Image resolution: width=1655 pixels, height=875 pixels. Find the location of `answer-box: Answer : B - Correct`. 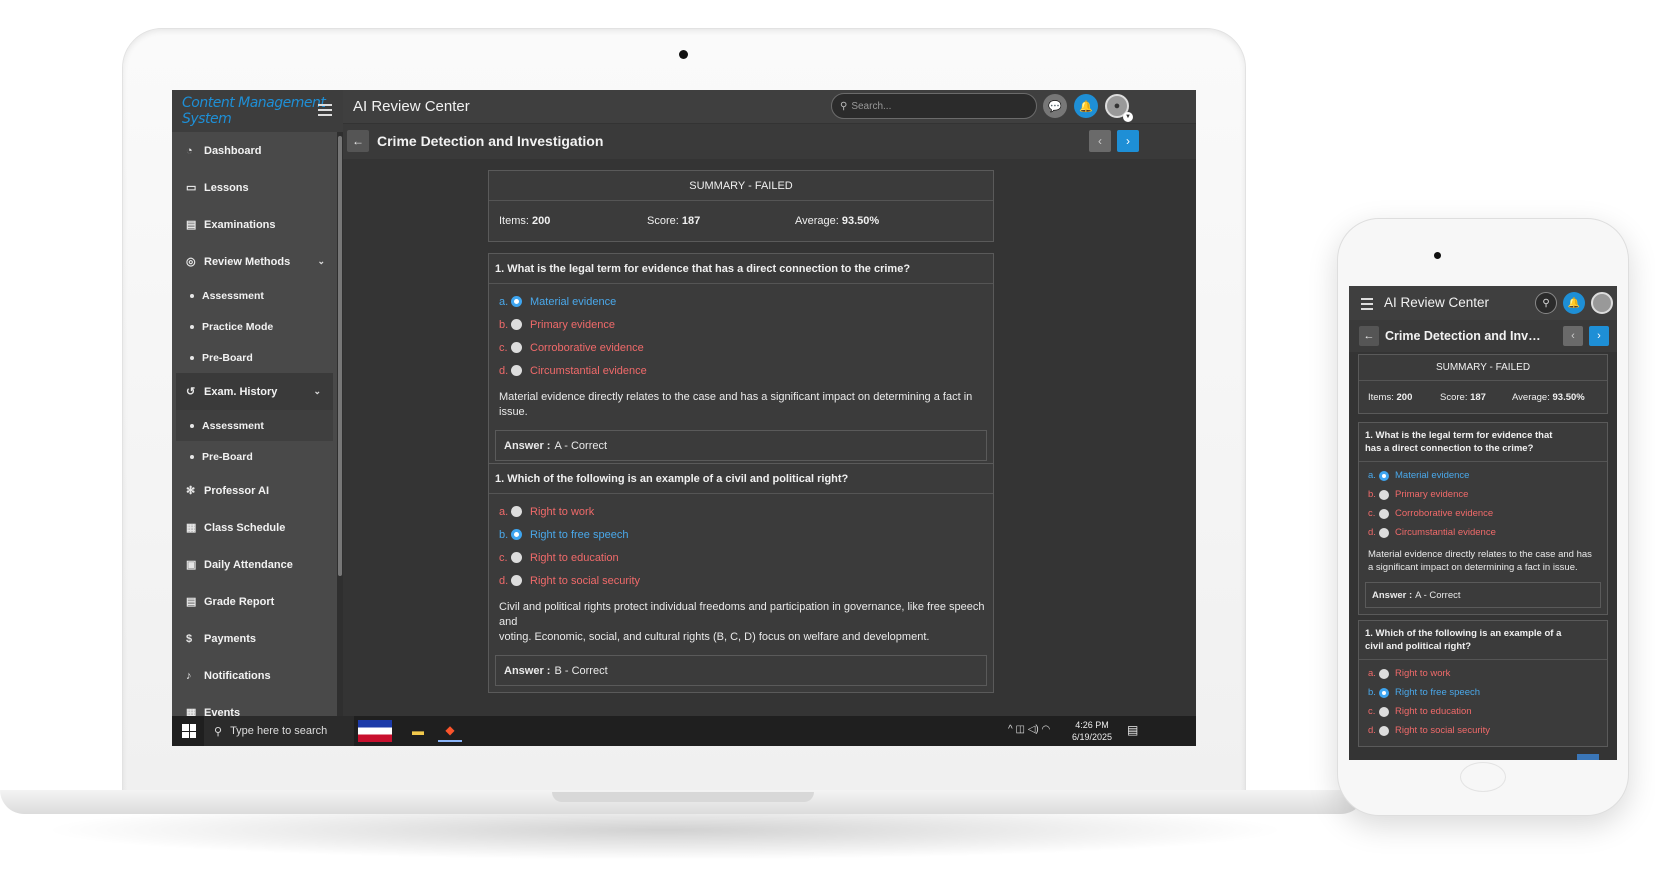

answer-box: Answer : B - Correct is located at coordinates (741, 670).